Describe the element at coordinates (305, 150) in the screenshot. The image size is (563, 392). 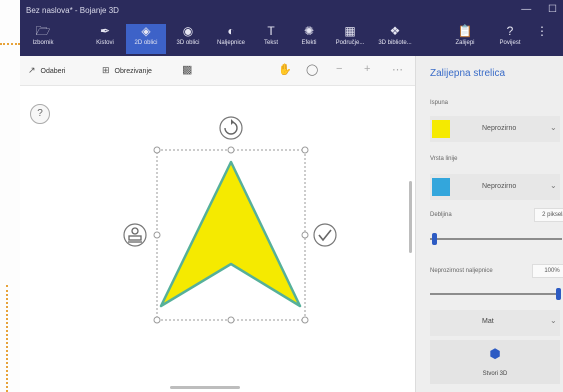
I see `resize-handle-top-right` at that location.